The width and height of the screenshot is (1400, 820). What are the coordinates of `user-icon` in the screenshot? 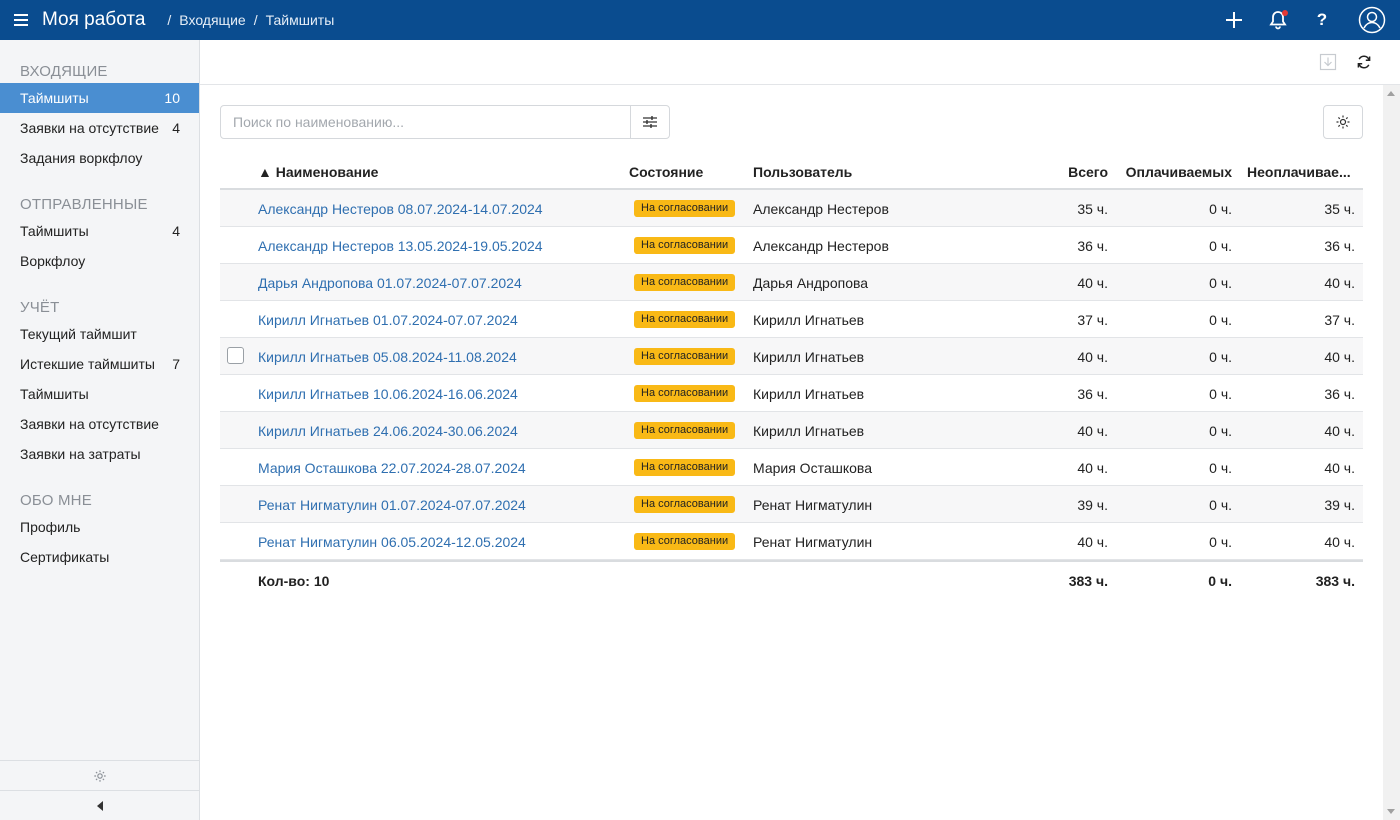 It's located at (1372, 20).